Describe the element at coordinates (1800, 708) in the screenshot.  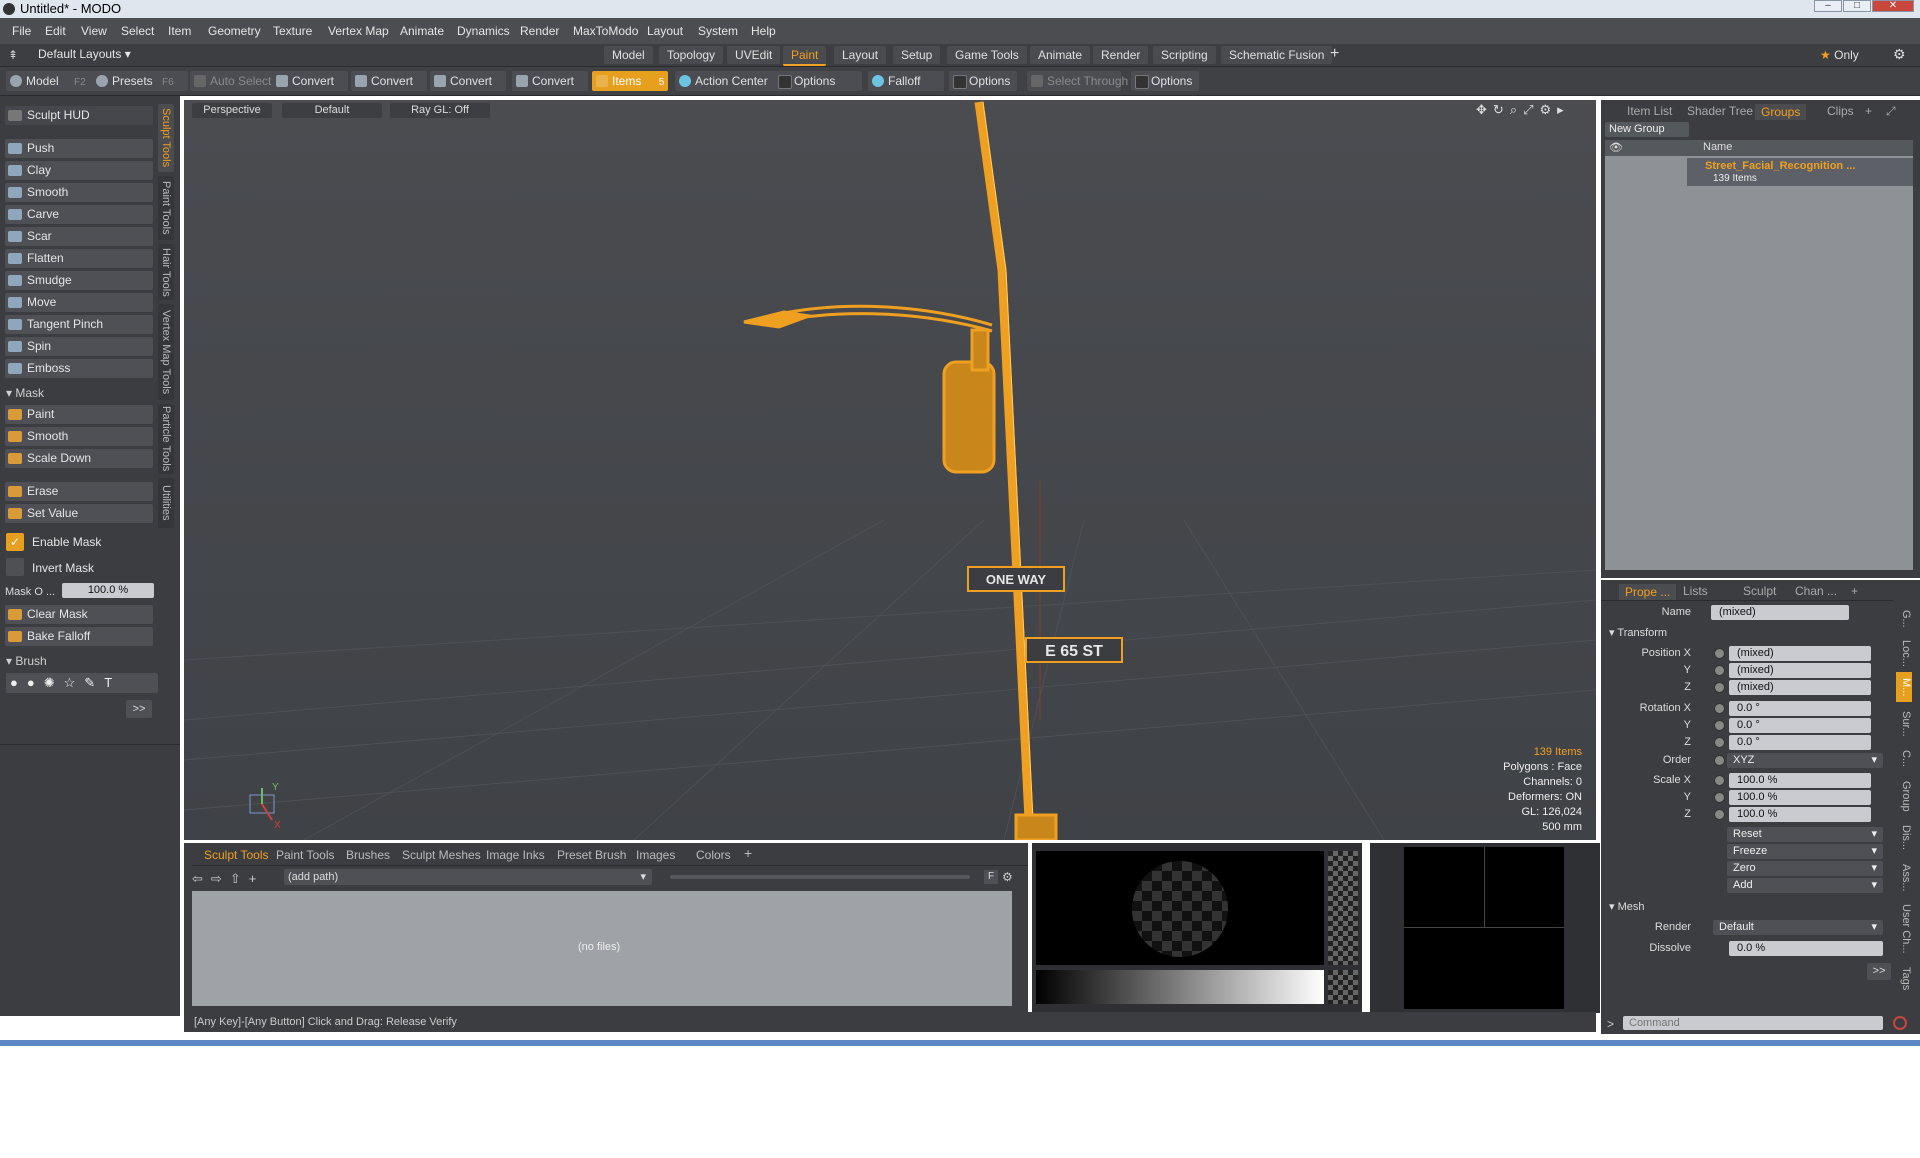
I see `rotation-x-field: 0.0 °` at that location.